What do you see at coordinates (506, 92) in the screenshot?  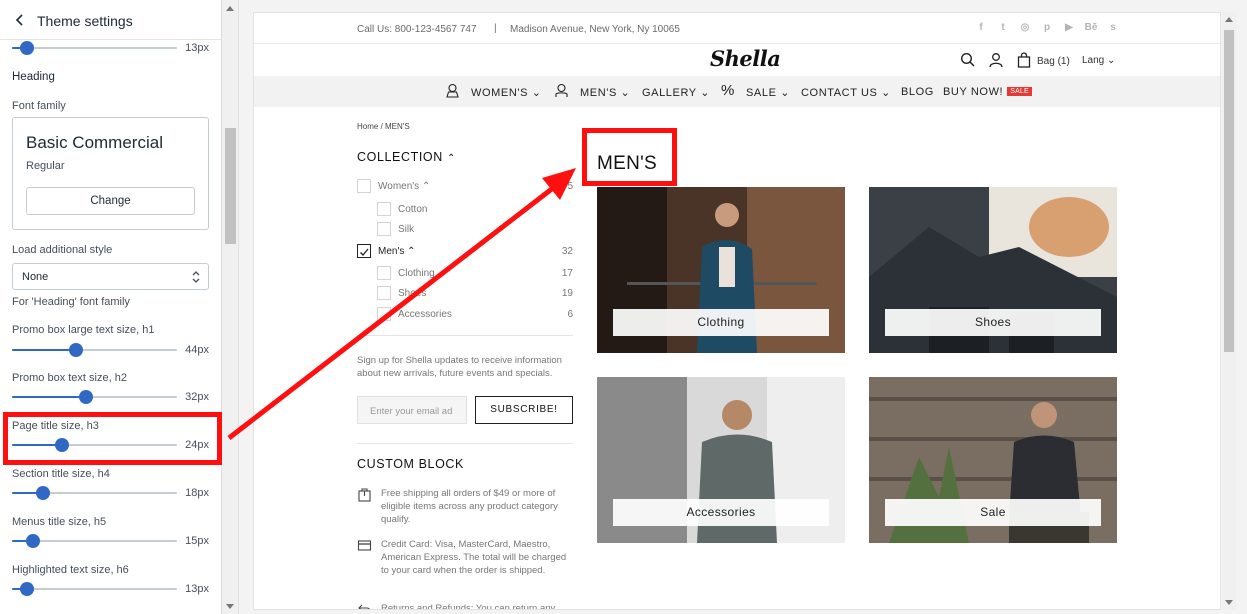 I see `nav-womens: WOMEN'S ⌄` at bounding box center [506, 92].